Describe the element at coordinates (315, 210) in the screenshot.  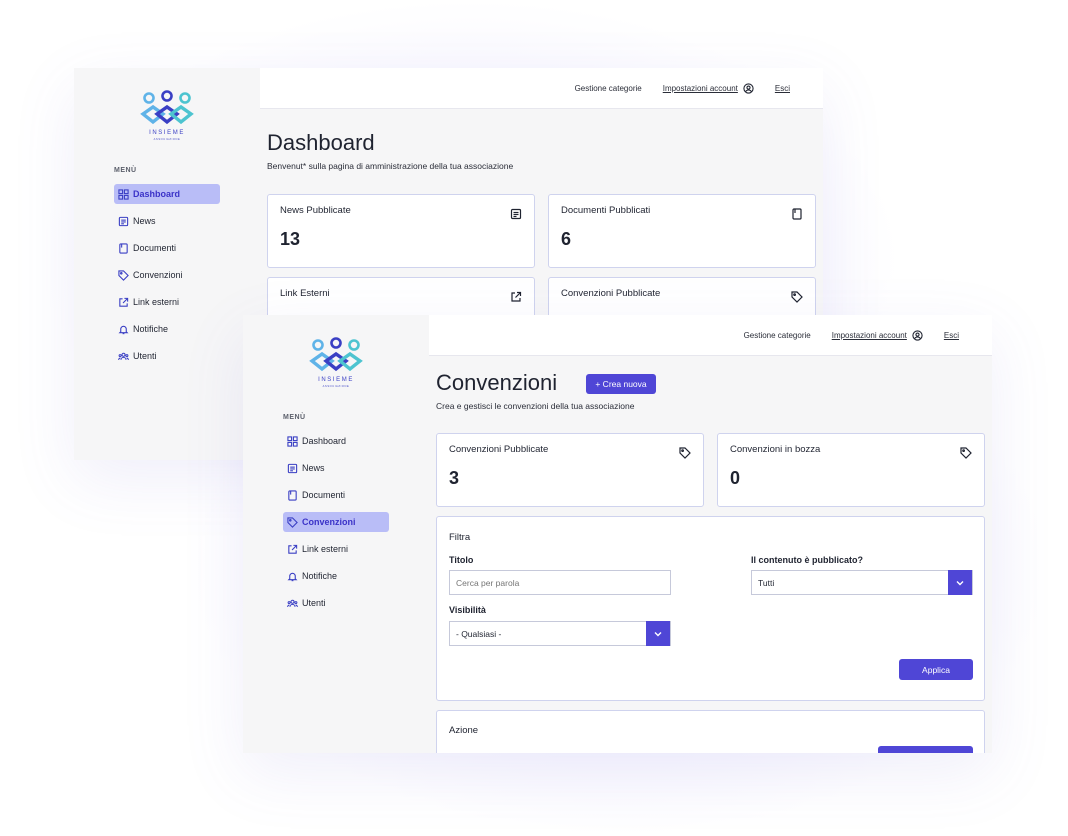
I see `stat-label: News Pubblicate` at that location.